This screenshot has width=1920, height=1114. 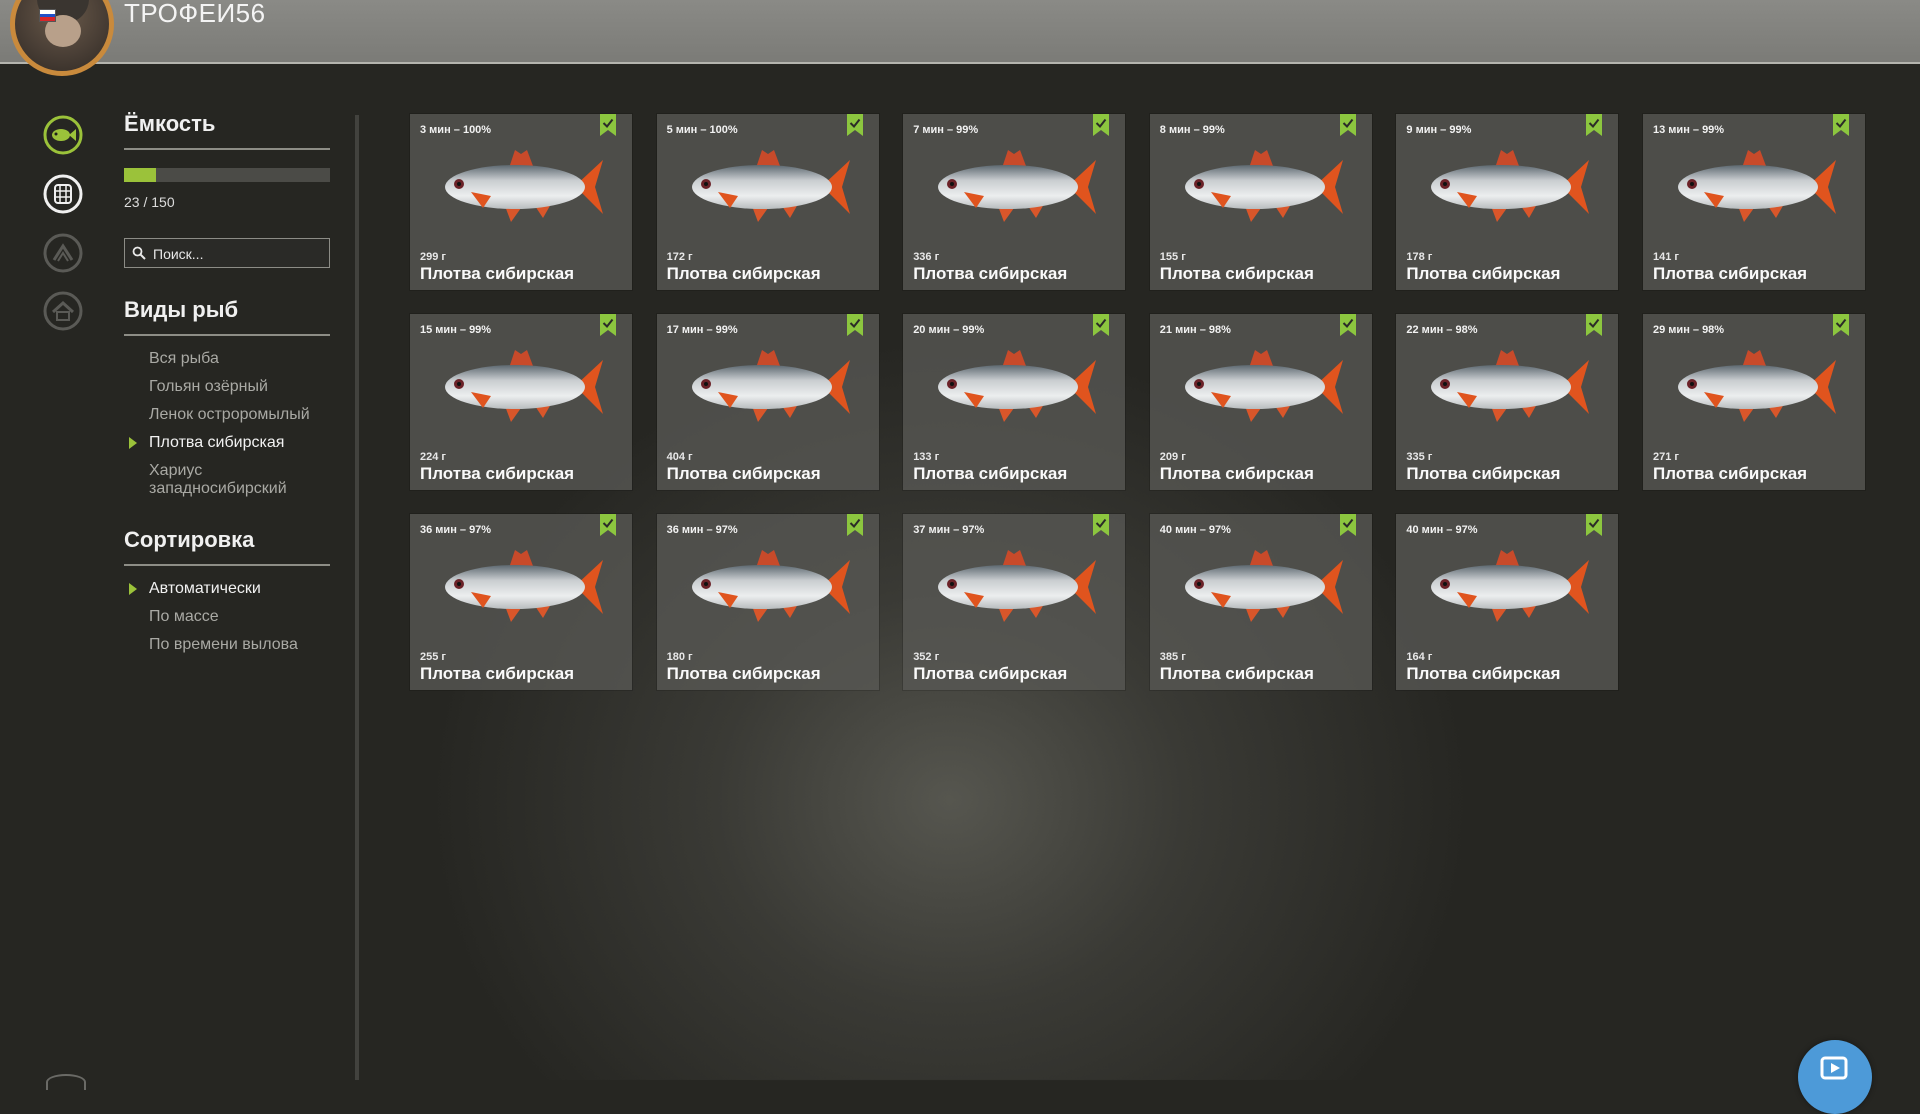 I want to click on fish-card: 29 мин – 98% 271 г Плотва сибирская, so click(x=1754, y=402).